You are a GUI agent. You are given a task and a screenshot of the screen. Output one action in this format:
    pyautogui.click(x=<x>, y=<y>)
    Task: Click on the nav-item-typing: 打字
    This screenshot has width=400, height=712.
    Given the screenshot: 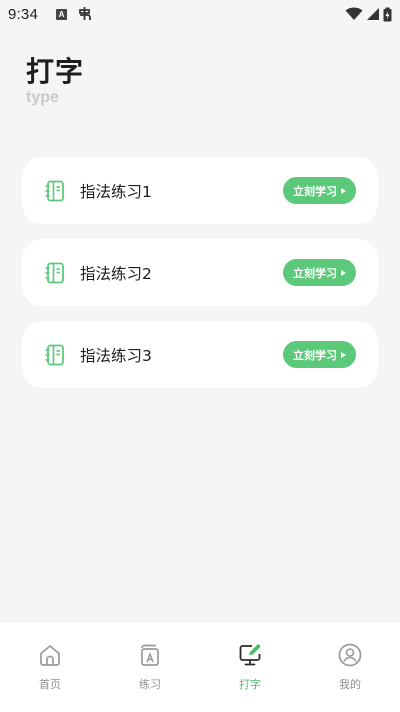 What is the action you would take?
    pyautogui.click(x=250, y=667)
    